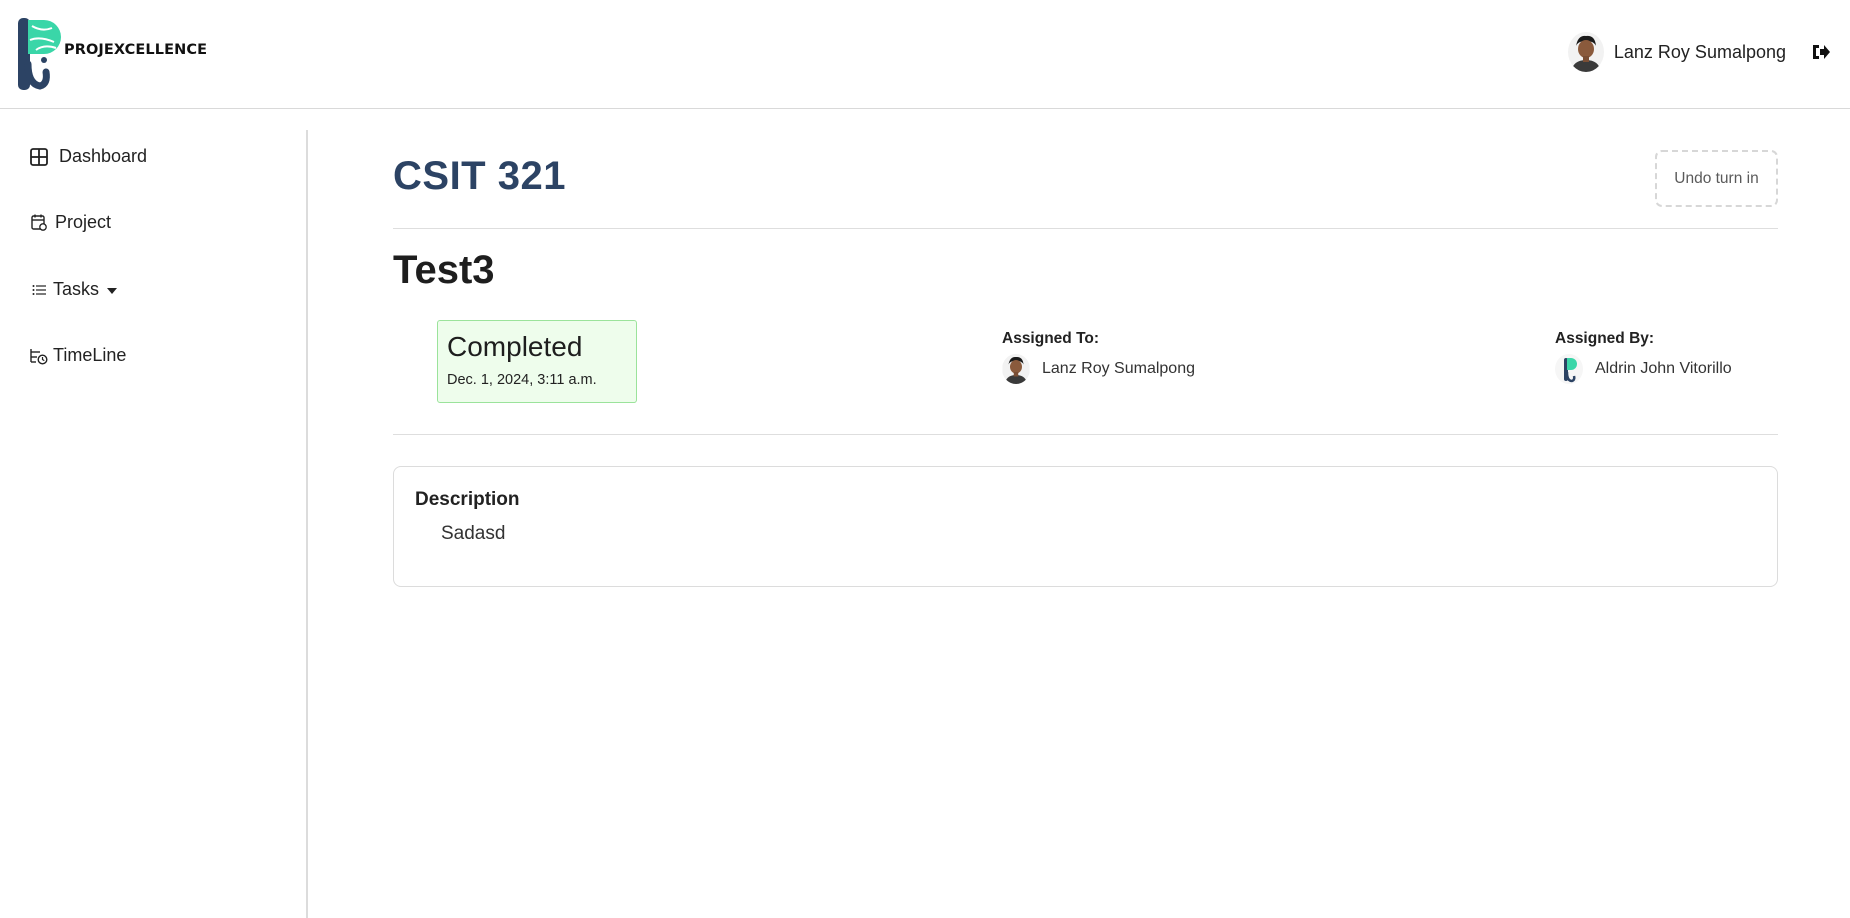  What do you see at coordinates (522, 380) in the screenshot?
I see `status-date: Dec. 1, 2024, 3:11 a.m.` at bounding box center [522, 380].